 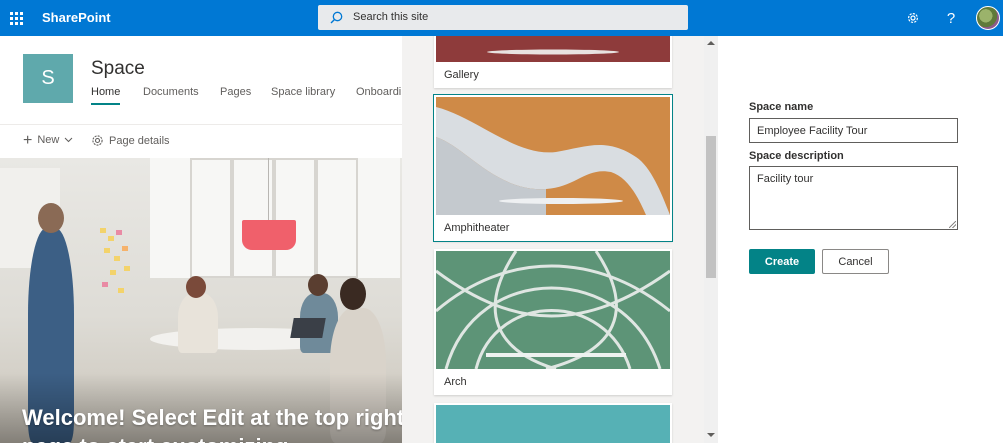 I want to click on space-description-input: Facility tour, so click(x=853, y=198).